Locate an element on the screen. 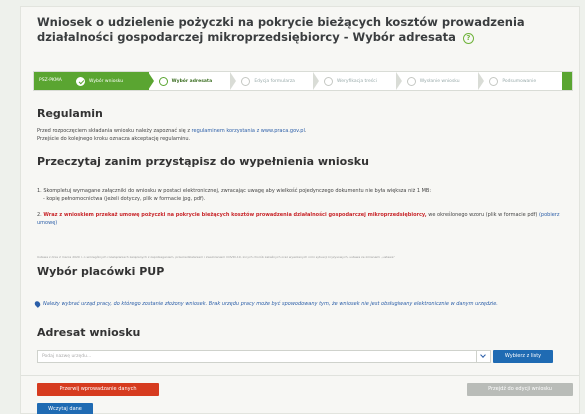  step-podsumowanie: Podsumowanie is located at coordinates (520, 81).